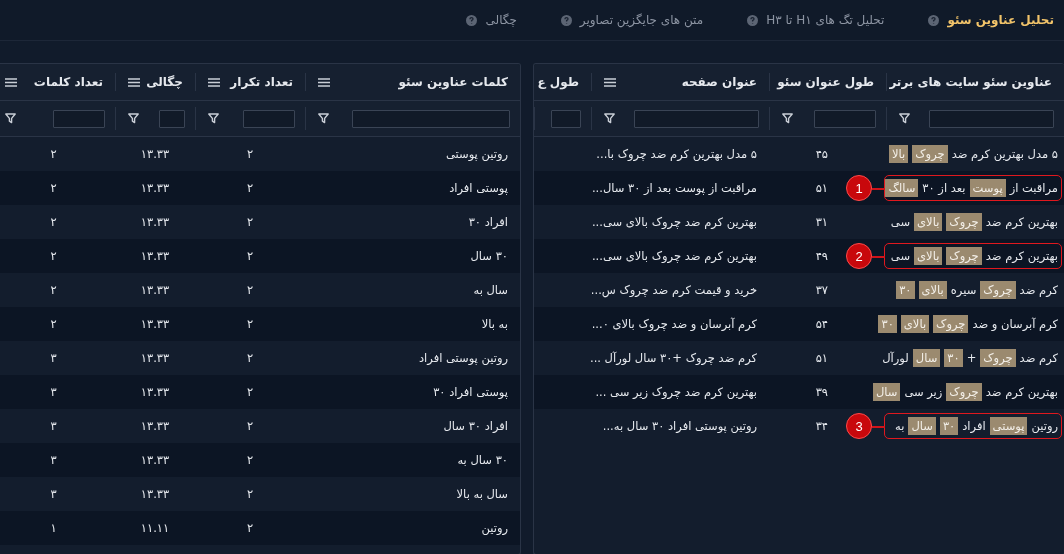  I want to click on tab: تحلیل تگ های H۱ تا H۳, so click(816, 20).